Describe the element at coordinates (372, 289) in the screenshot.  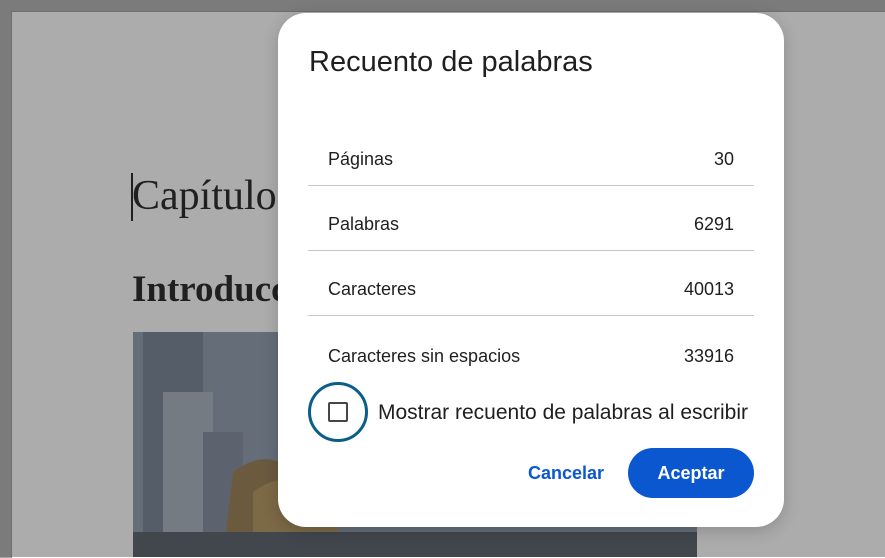
I see `stat-label: Caracteres` at that location.